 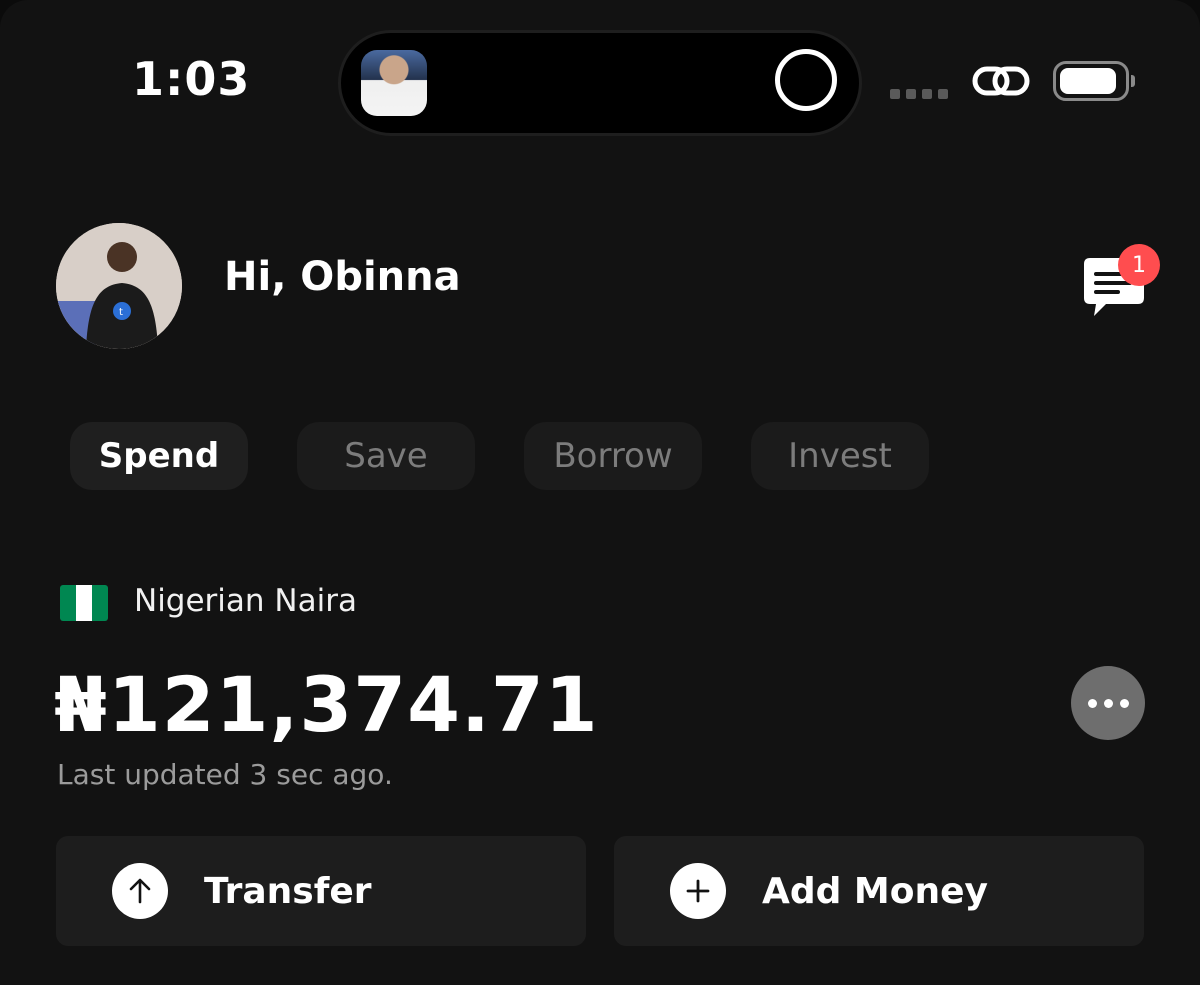 I want to click on battery-icon, so click(x=1094, y=81).